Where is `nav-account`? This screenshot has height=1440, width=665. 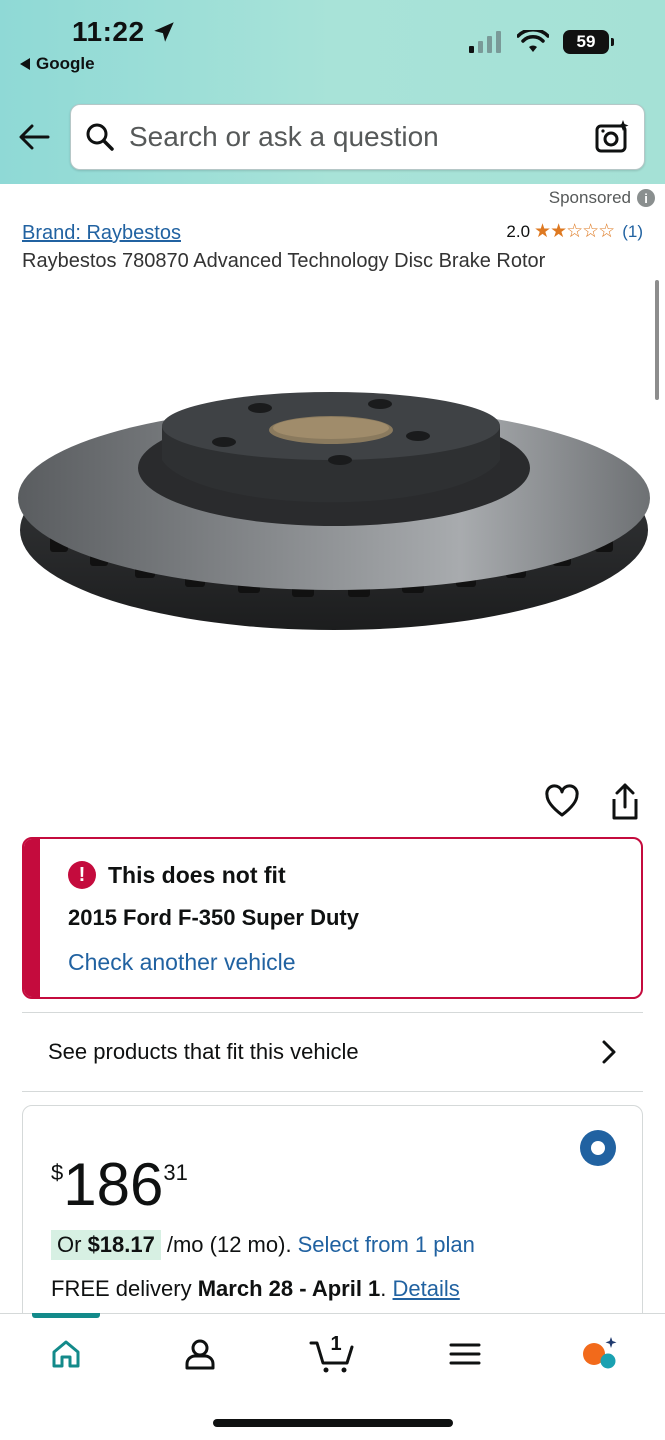
nav-account is located at coordinates (200, 1354).